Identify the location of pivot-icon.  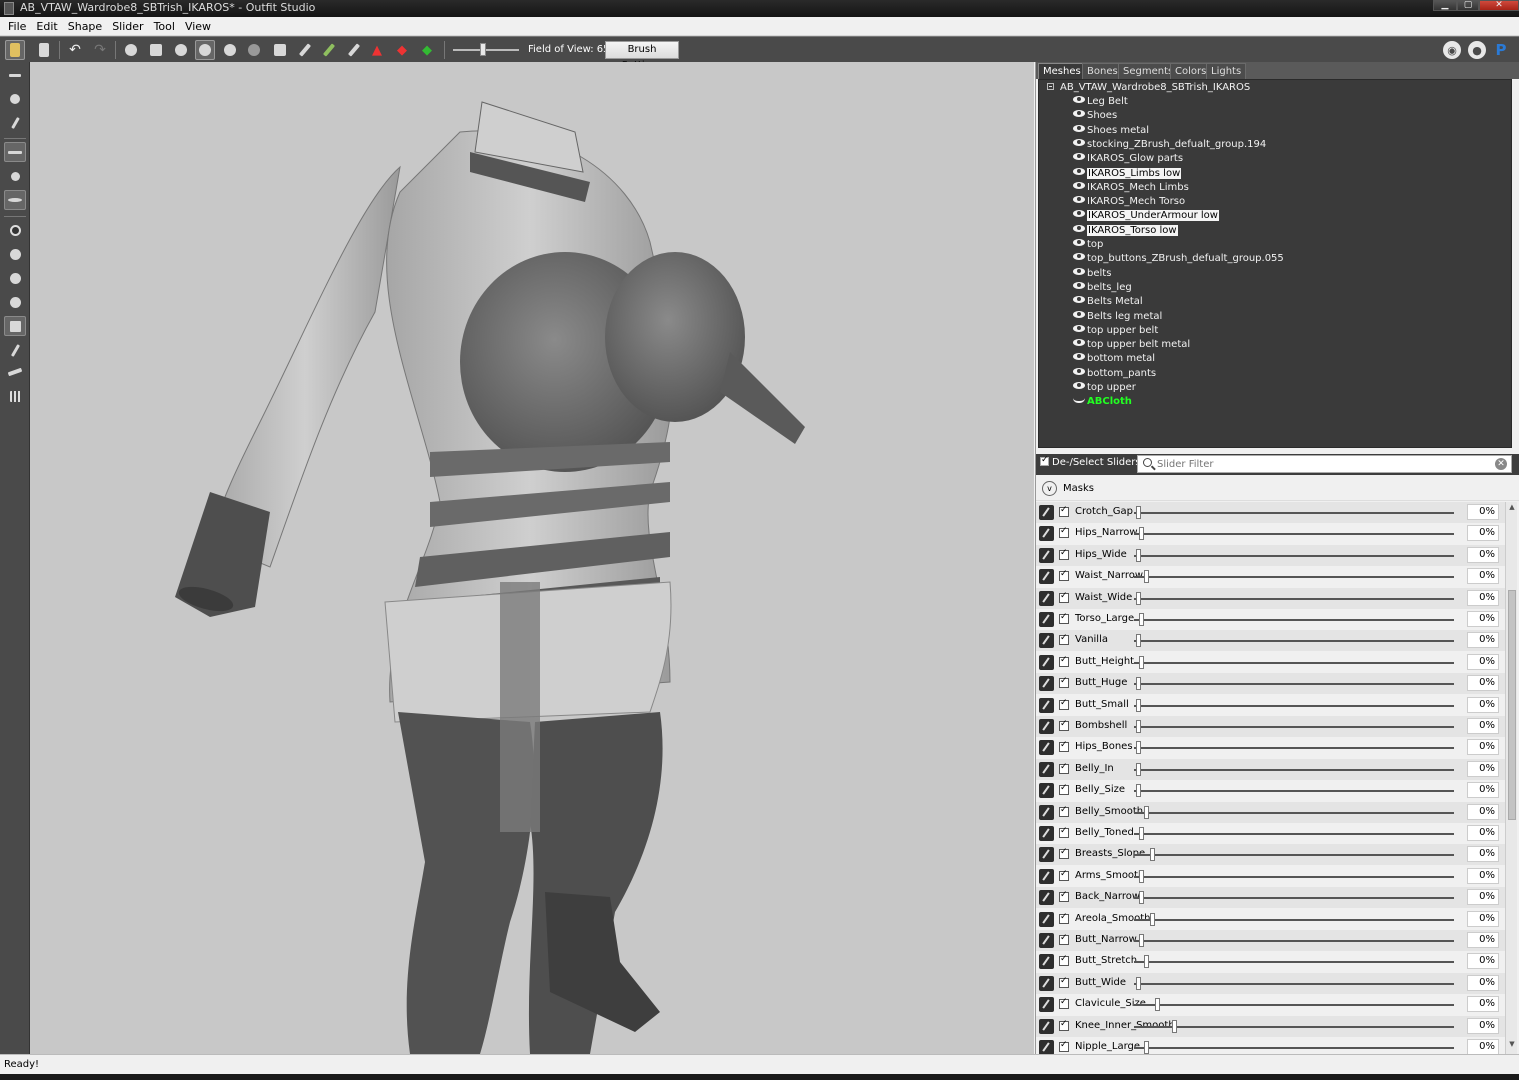
(15, 99).